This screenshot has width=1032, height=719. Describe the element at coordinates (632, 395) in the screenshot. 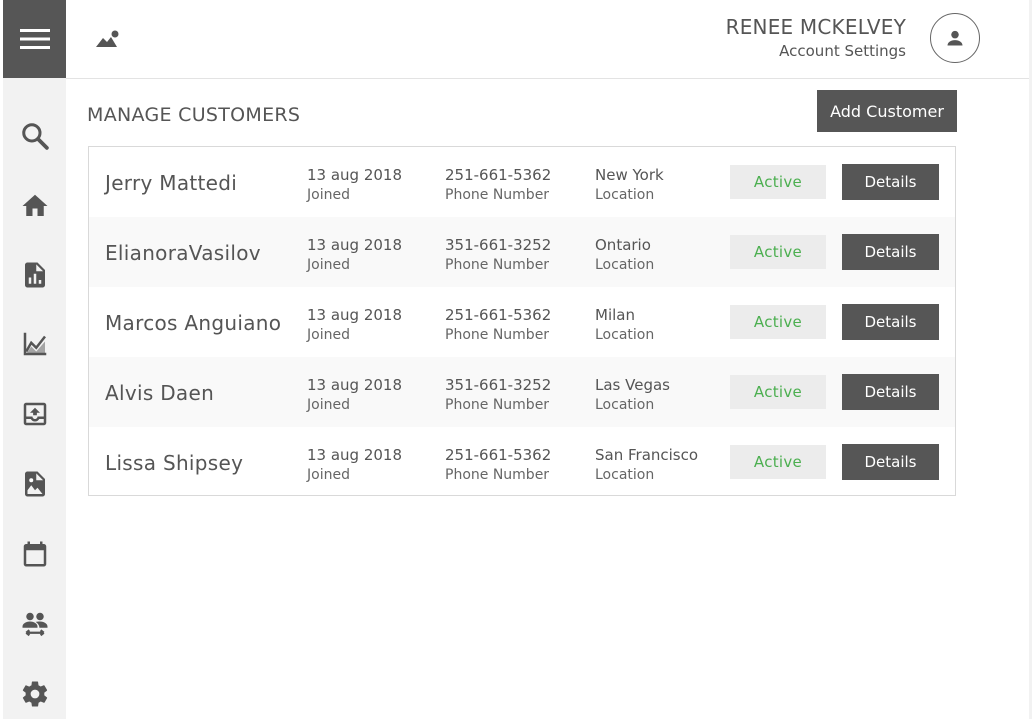

I see `location-cell: Las Vegas Location` at that location.